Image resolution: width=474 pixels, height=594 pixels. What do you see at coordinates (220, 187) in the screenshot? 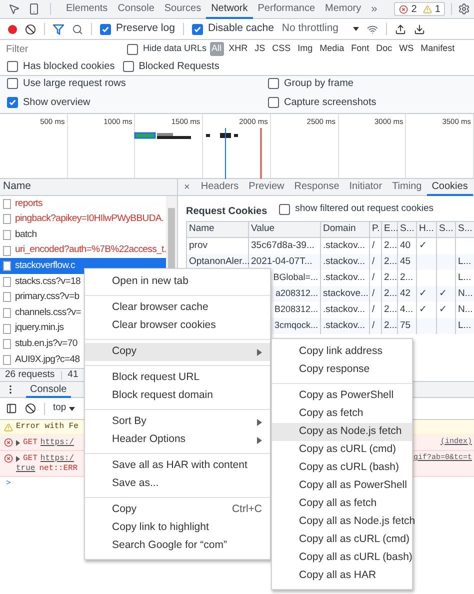
I see `detail-tab: Headers` at bounding box center [220, 187].